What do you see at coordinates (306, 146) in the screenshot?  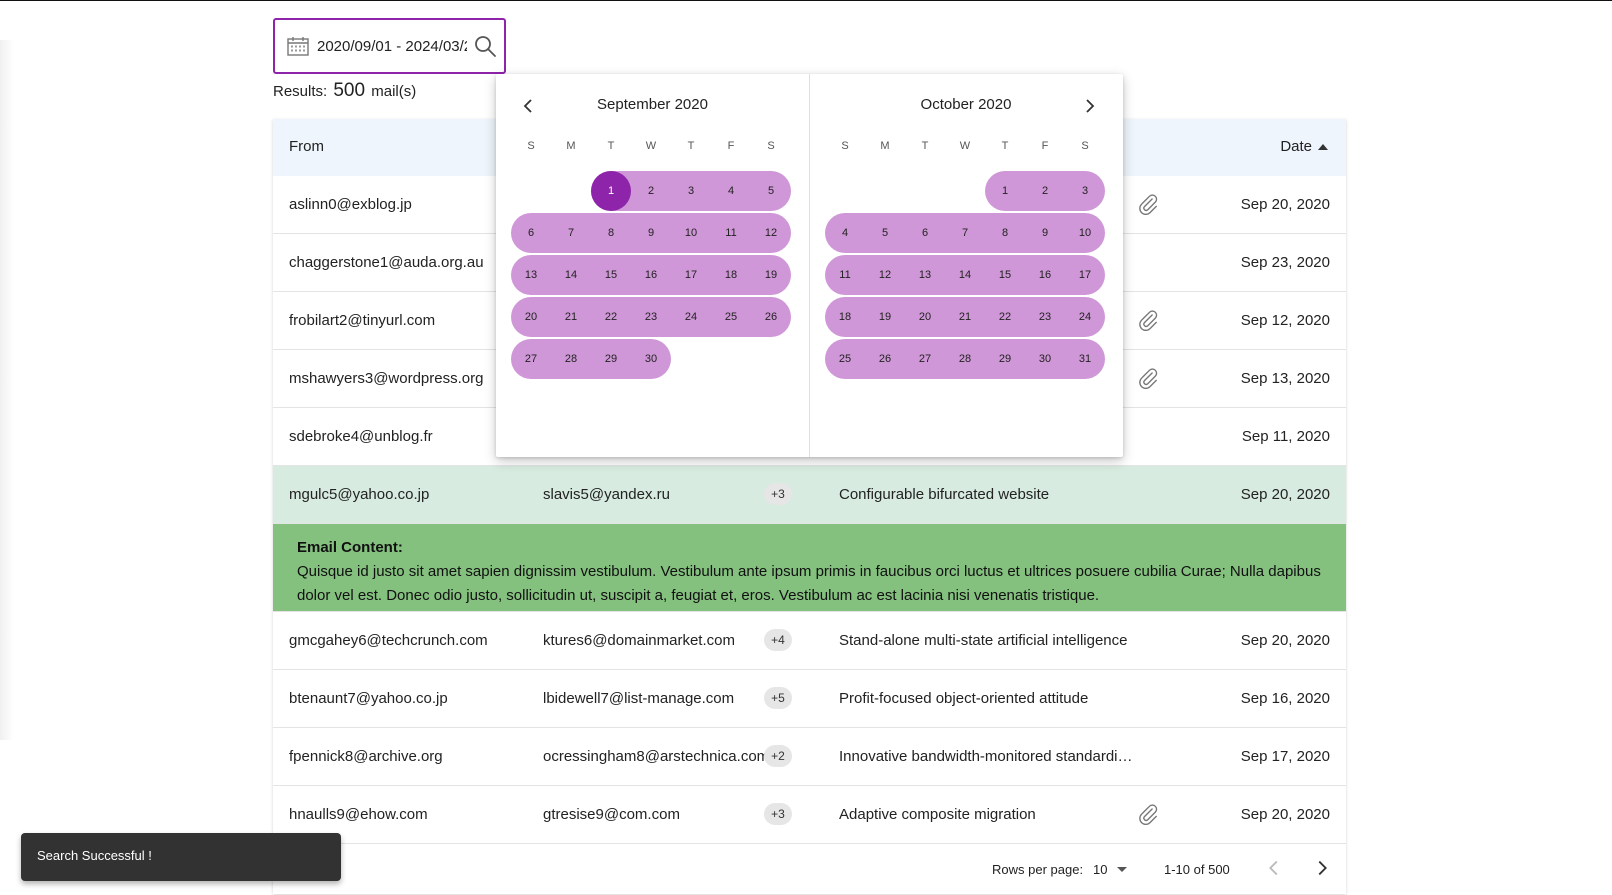 I see `column-header-from: From` at bounding box center [306, 146].